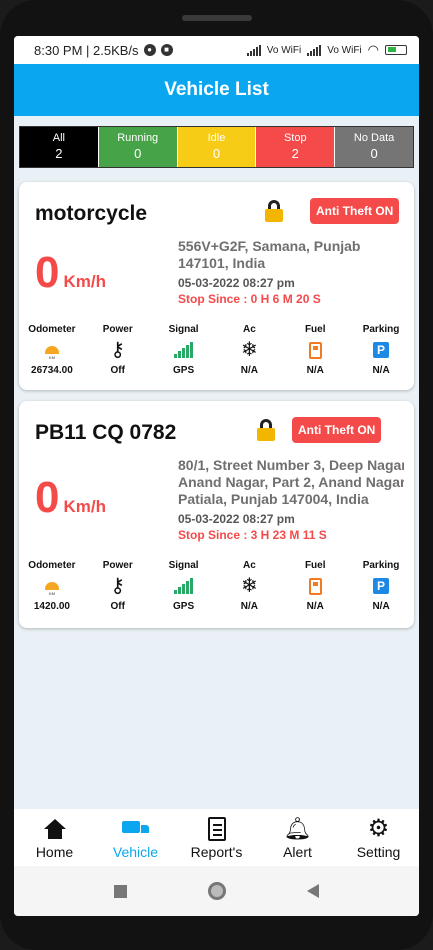 The width and height of the screenshot is (433, 950). I want to click on metric-value: 1420.00, so click(51, 606).